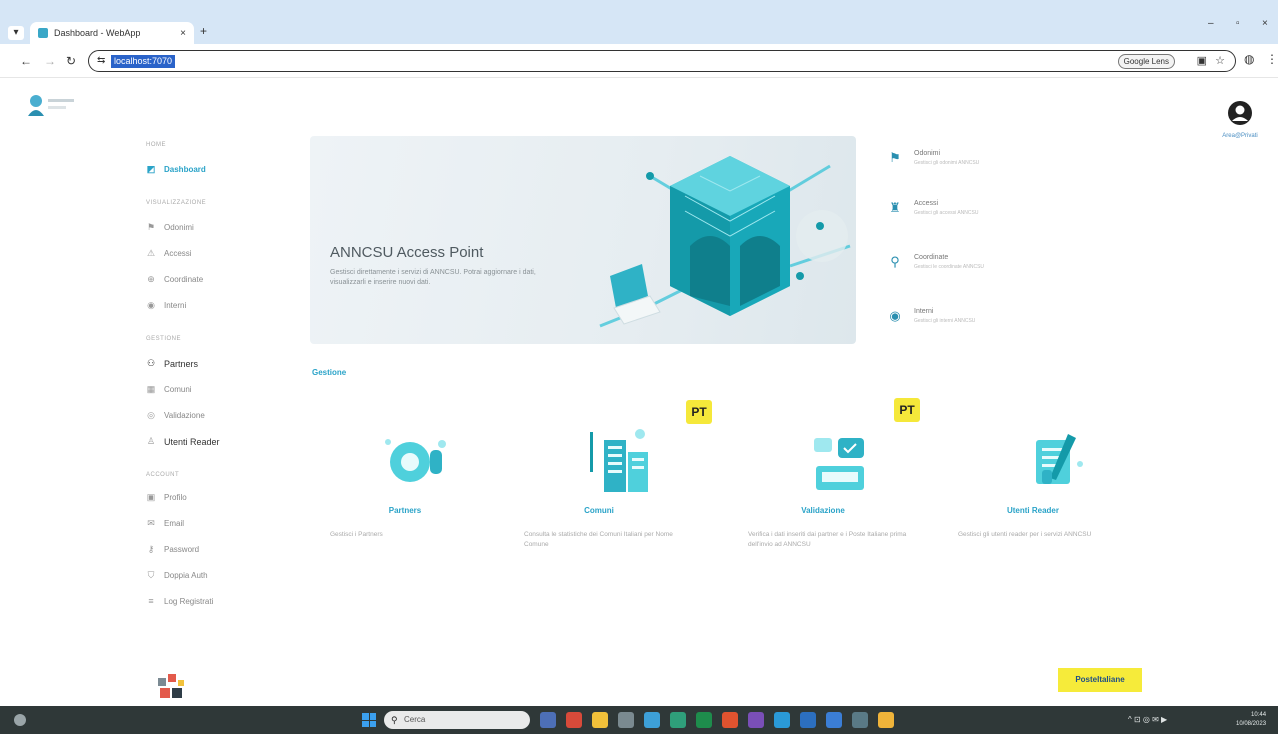 The image size is (1278, 734). What do you see at coordinates (1251, 720) in the screenshot?
I see `taskbar-clock: 10:44 10/08/2023` at bounding box center [1251, 720].